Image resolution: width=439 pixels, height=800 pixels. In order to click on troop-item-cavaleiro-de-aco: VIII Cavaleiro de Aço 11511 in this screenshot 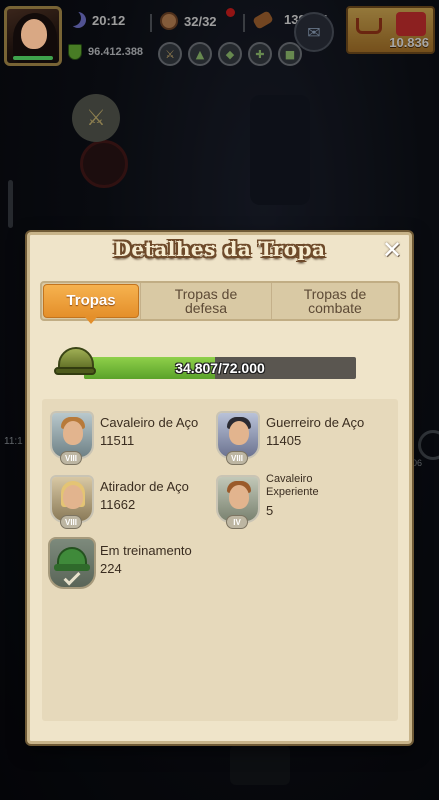, I will do `click(131, 439)`.